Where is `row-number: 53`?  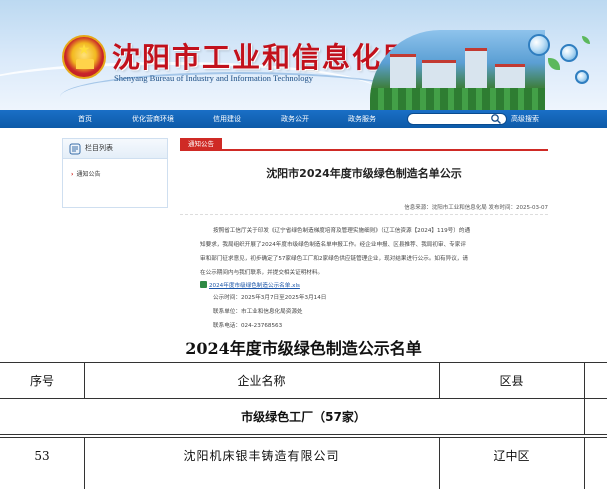 row-number: 53 is located at coordinates (42, 455).